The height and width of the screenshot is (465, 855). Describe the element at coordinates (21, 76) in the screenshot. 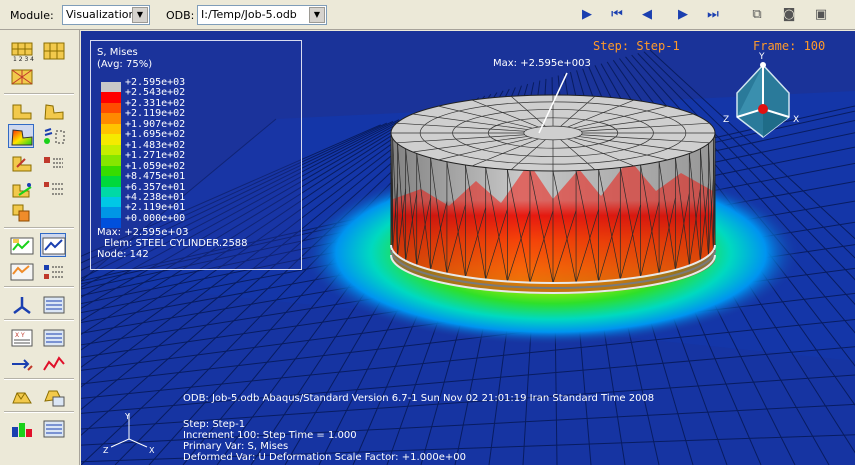

I see `mesh-icon` at that location.